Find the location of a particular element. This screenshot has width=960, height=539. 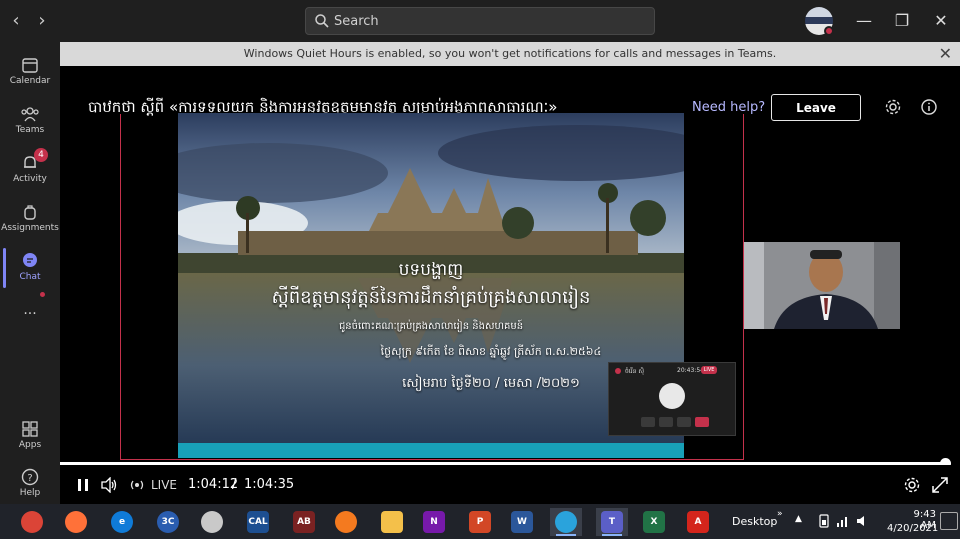

taskbar-app-edge: e is located at coordinates (122, 522).